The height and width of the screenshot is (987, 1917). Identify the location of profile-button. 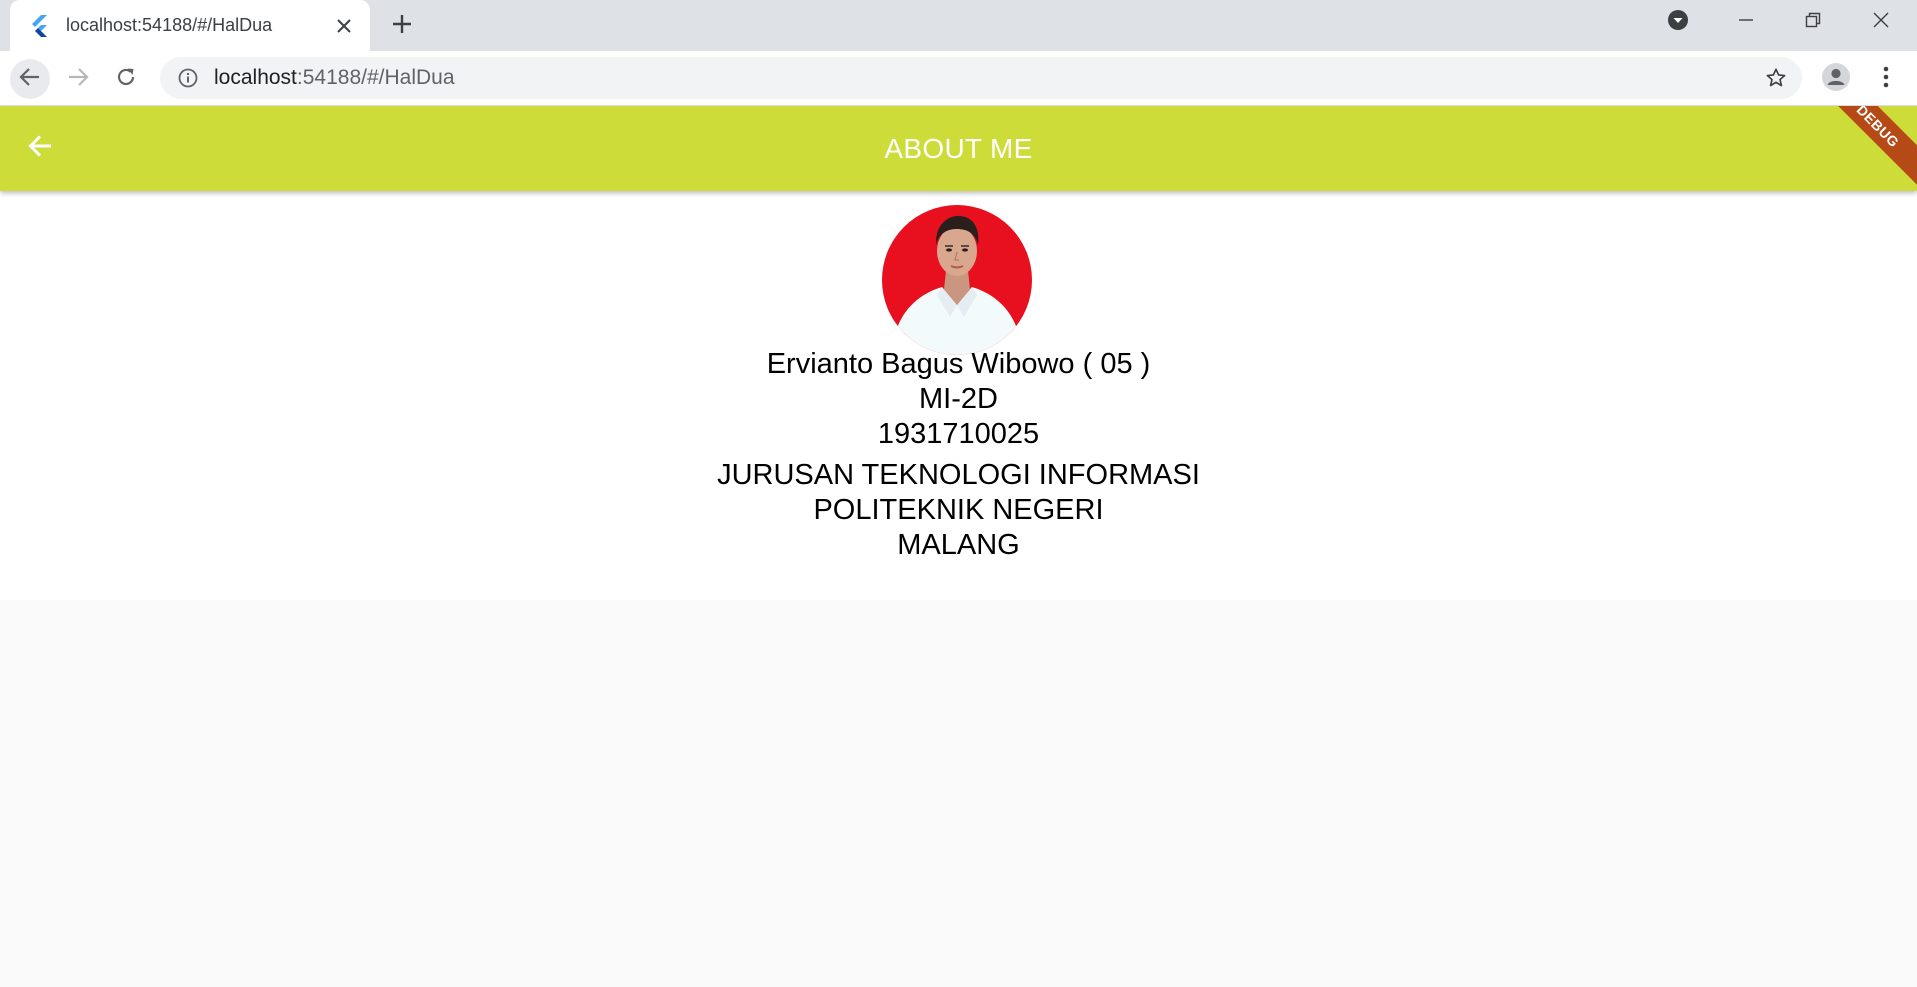
(1836, 79).